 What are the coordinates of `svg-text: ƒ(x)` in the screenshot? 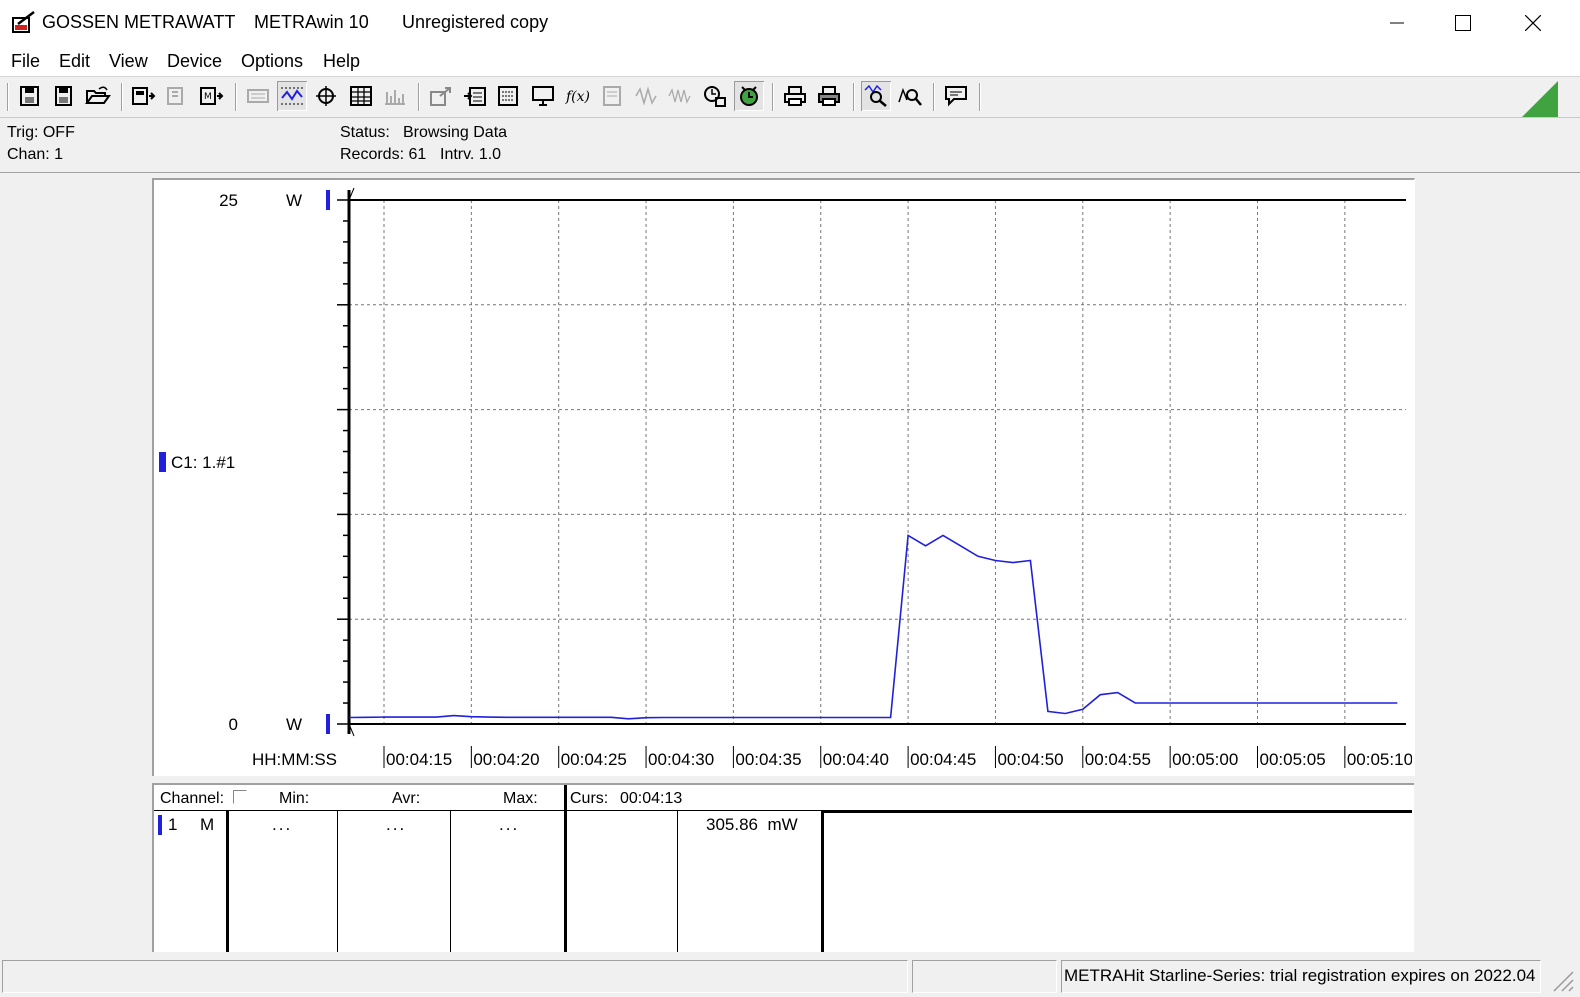 It's located at (577, 97).